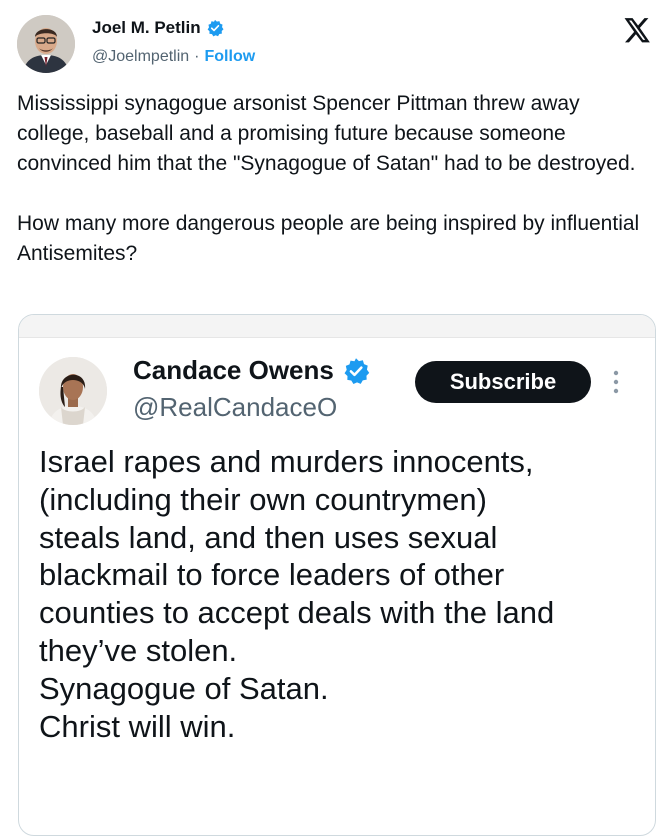 The image size is (660, 836). I want to click on author-handle-row: @Joelmpetlin · Follow, so click(173, 57).